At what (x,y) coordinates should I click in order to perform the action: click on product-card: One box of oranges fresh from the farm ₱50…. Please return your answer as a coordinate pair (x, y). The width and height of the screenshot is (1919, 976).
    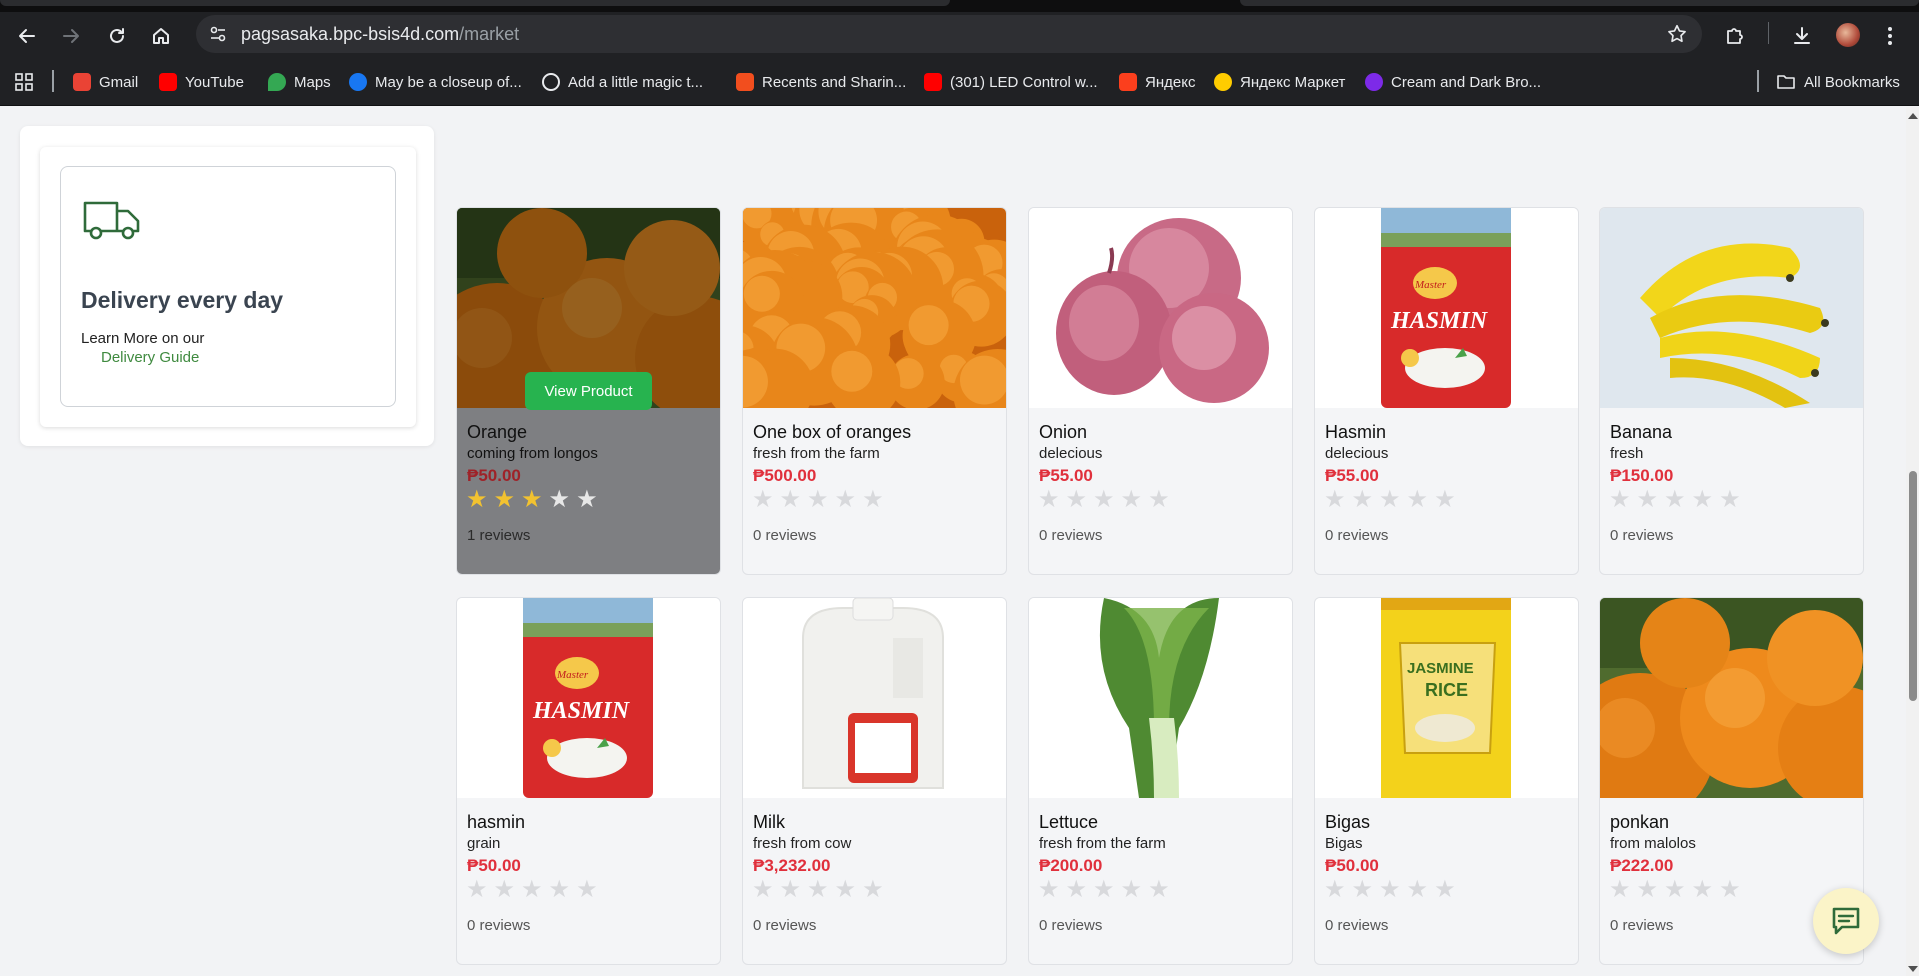
    Looking at the image, I should click on (874, 391).